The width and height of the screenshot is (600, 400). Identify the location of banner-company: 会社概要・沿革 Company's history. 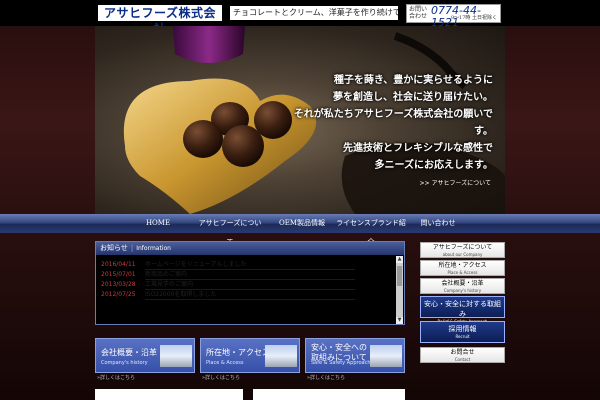
(145, 355).